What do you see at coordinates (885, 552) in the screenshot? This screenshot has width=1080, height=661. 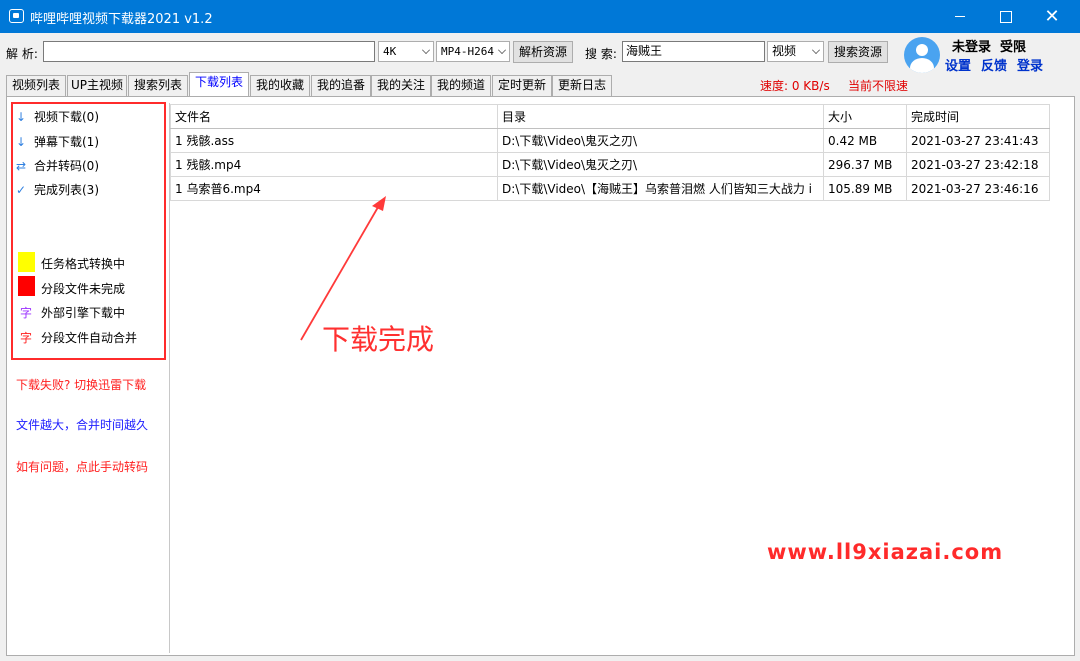 I see `watermark: www.ll9xiazai.com` at bounding box center [885, 552].